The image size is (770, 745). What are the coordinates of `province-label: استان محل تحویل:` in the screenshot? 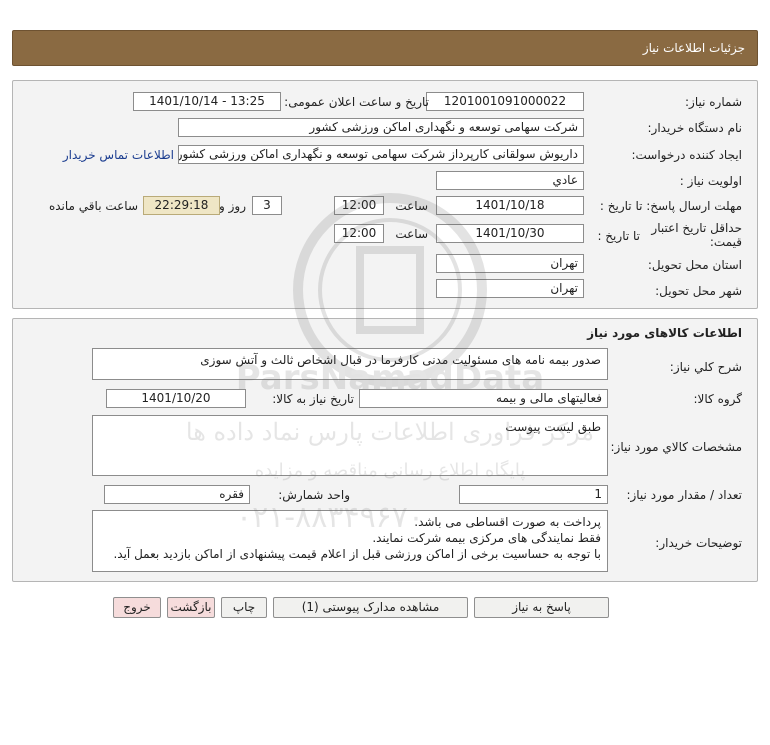 It's located at (694, 265).